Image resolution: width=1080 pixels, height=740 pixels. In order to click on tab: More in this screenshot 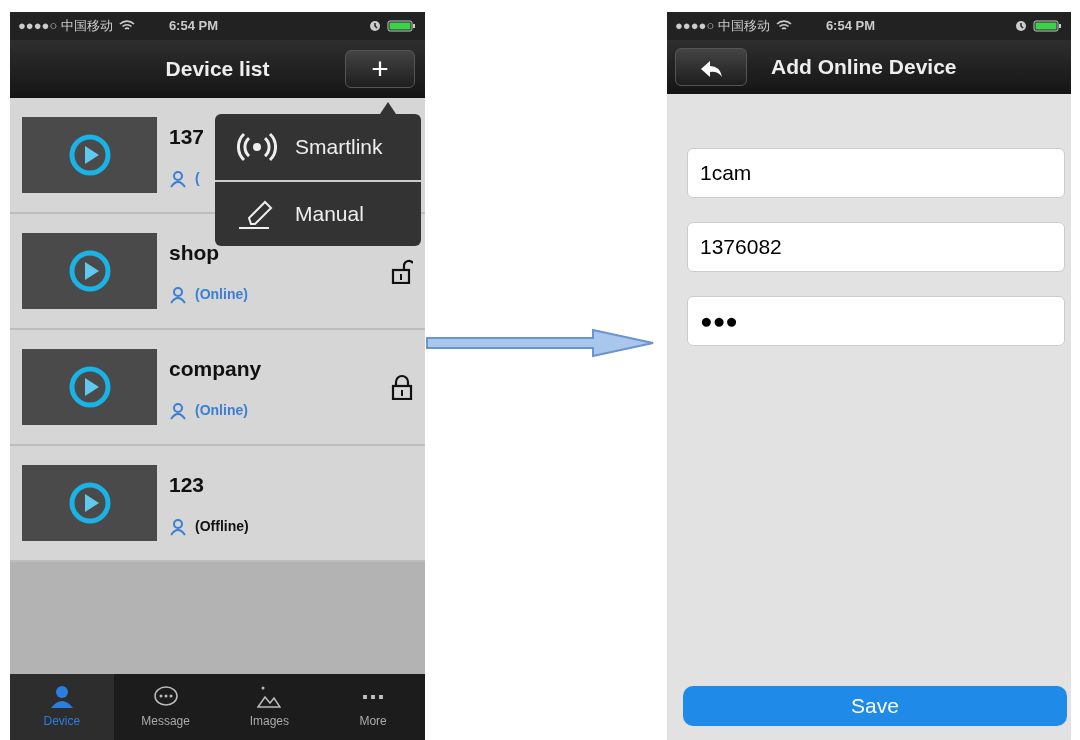, I will do `click(373, 707)`.